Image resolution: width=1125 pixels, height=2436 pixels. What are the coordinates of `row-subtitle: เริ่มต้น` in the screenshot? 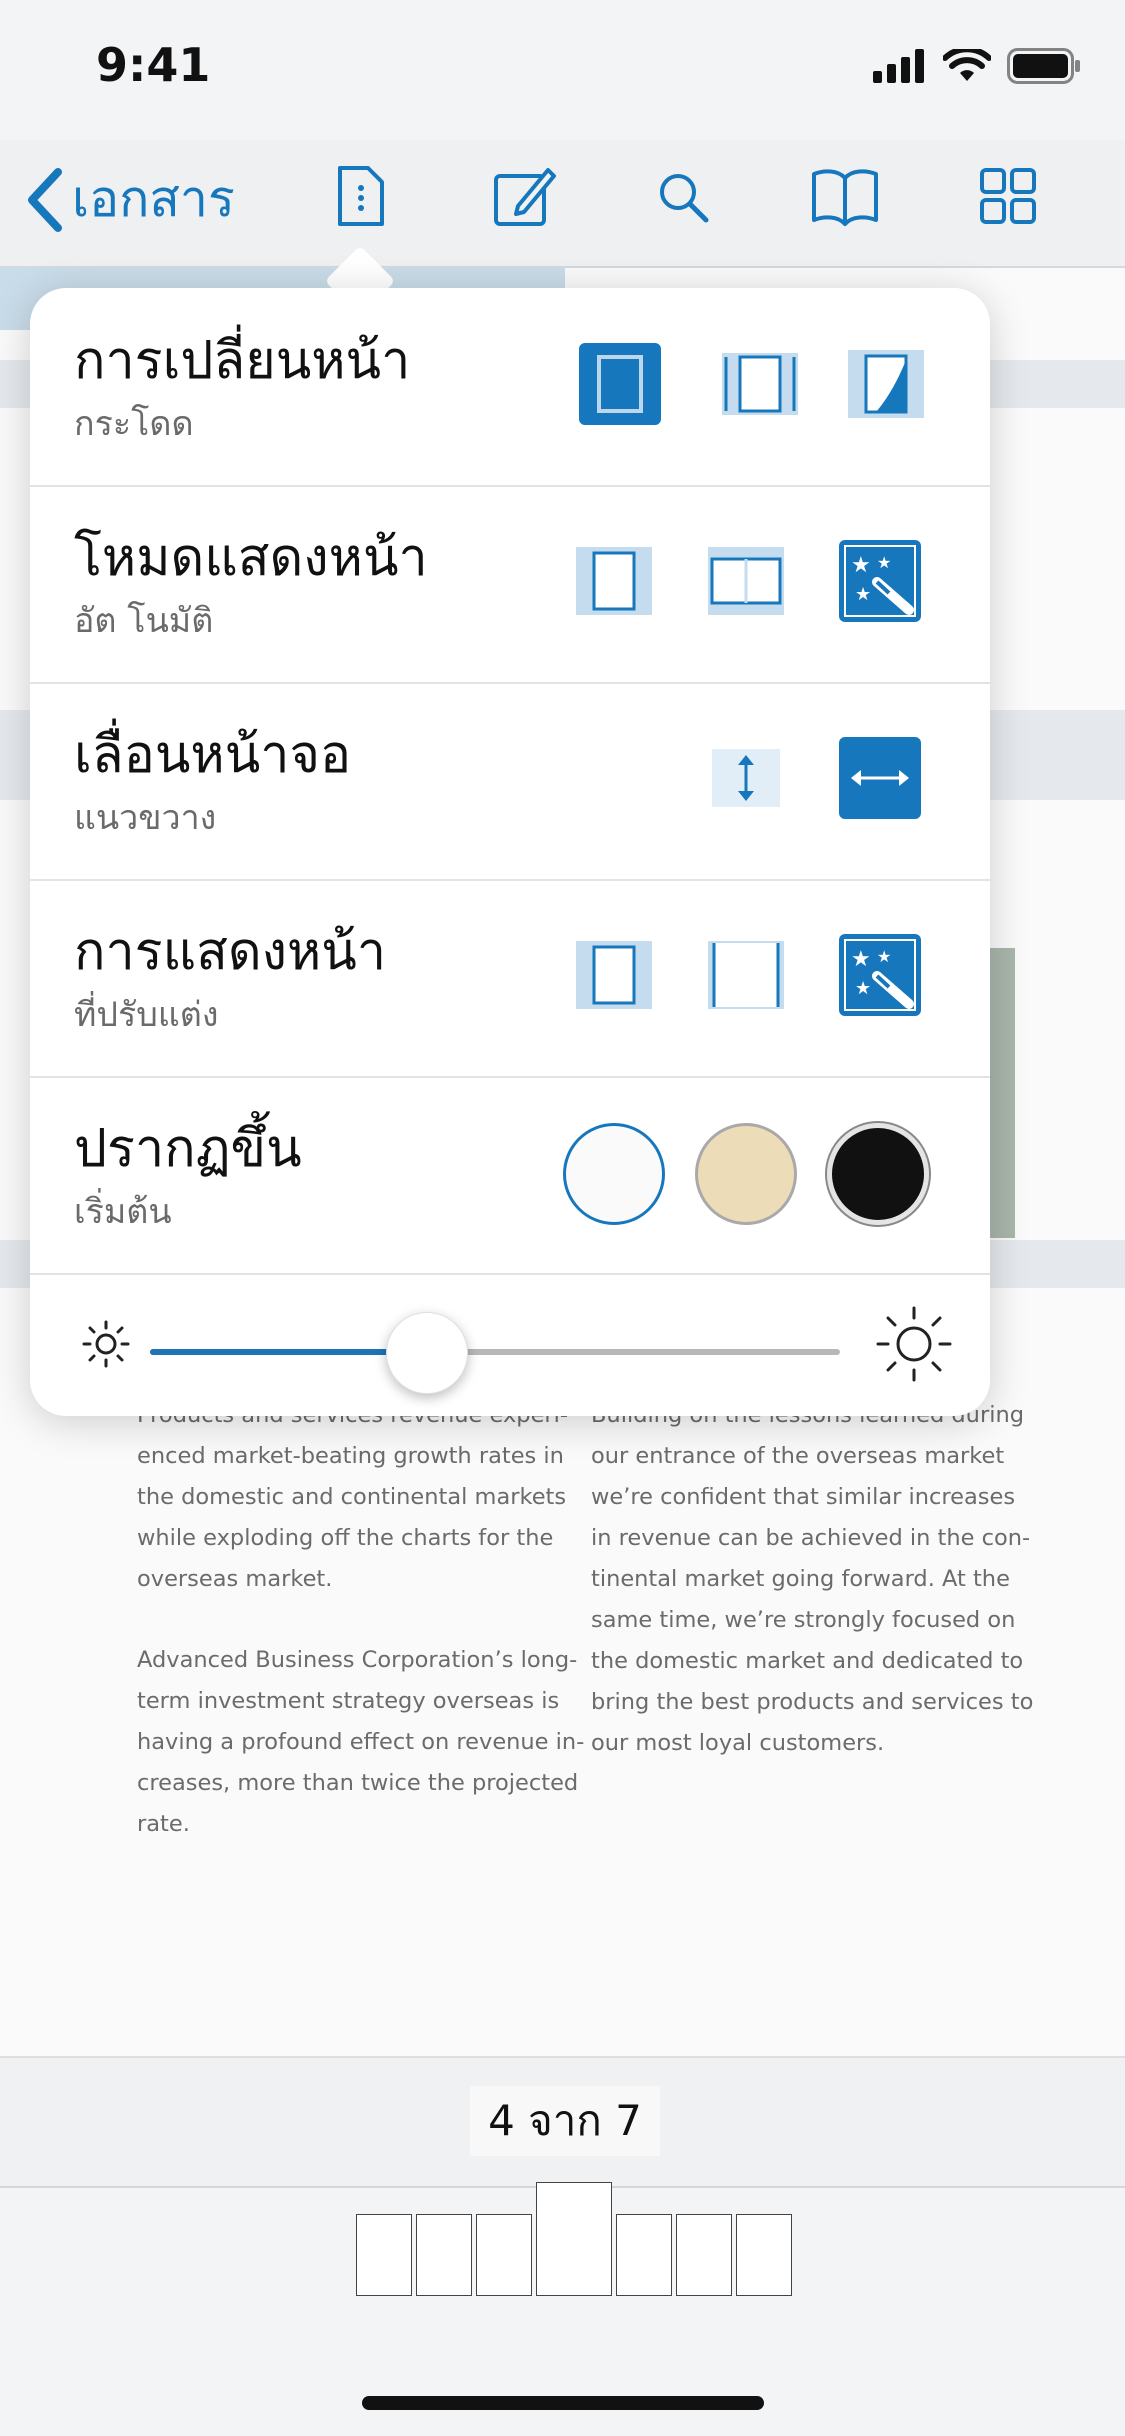 It's located at (123, 1212).